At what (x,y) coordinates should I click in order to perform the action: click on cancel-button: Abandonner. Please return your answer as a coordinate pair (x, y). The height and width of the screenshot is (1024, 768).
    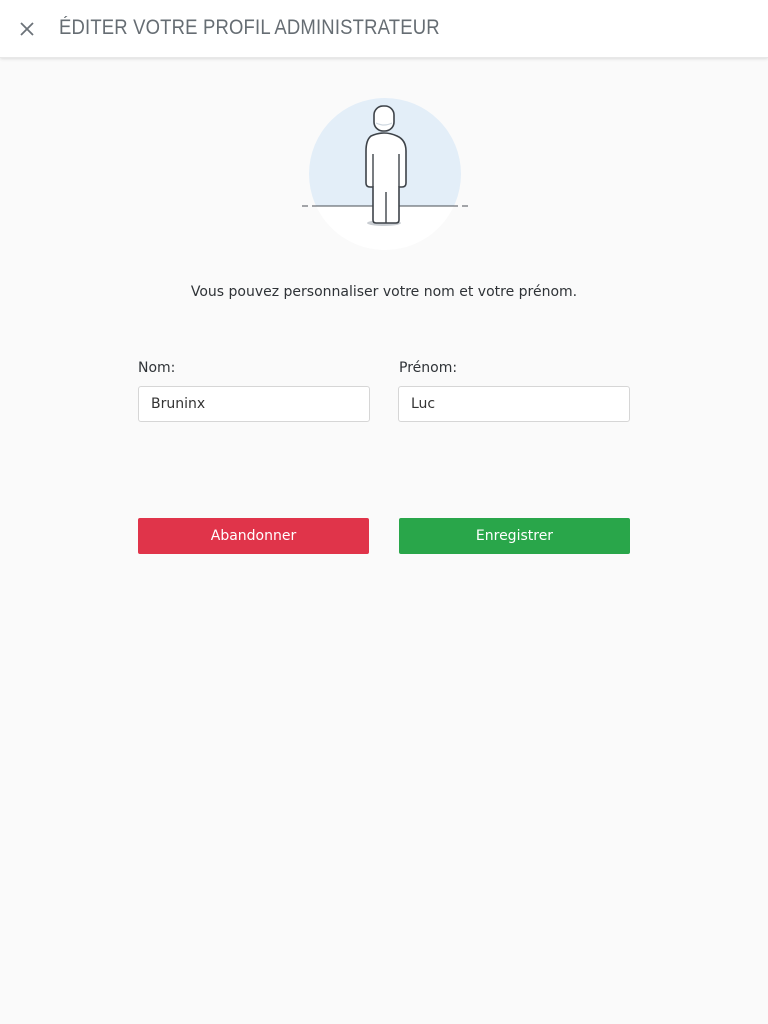
    Looking at the image, I should click on (253, 536).